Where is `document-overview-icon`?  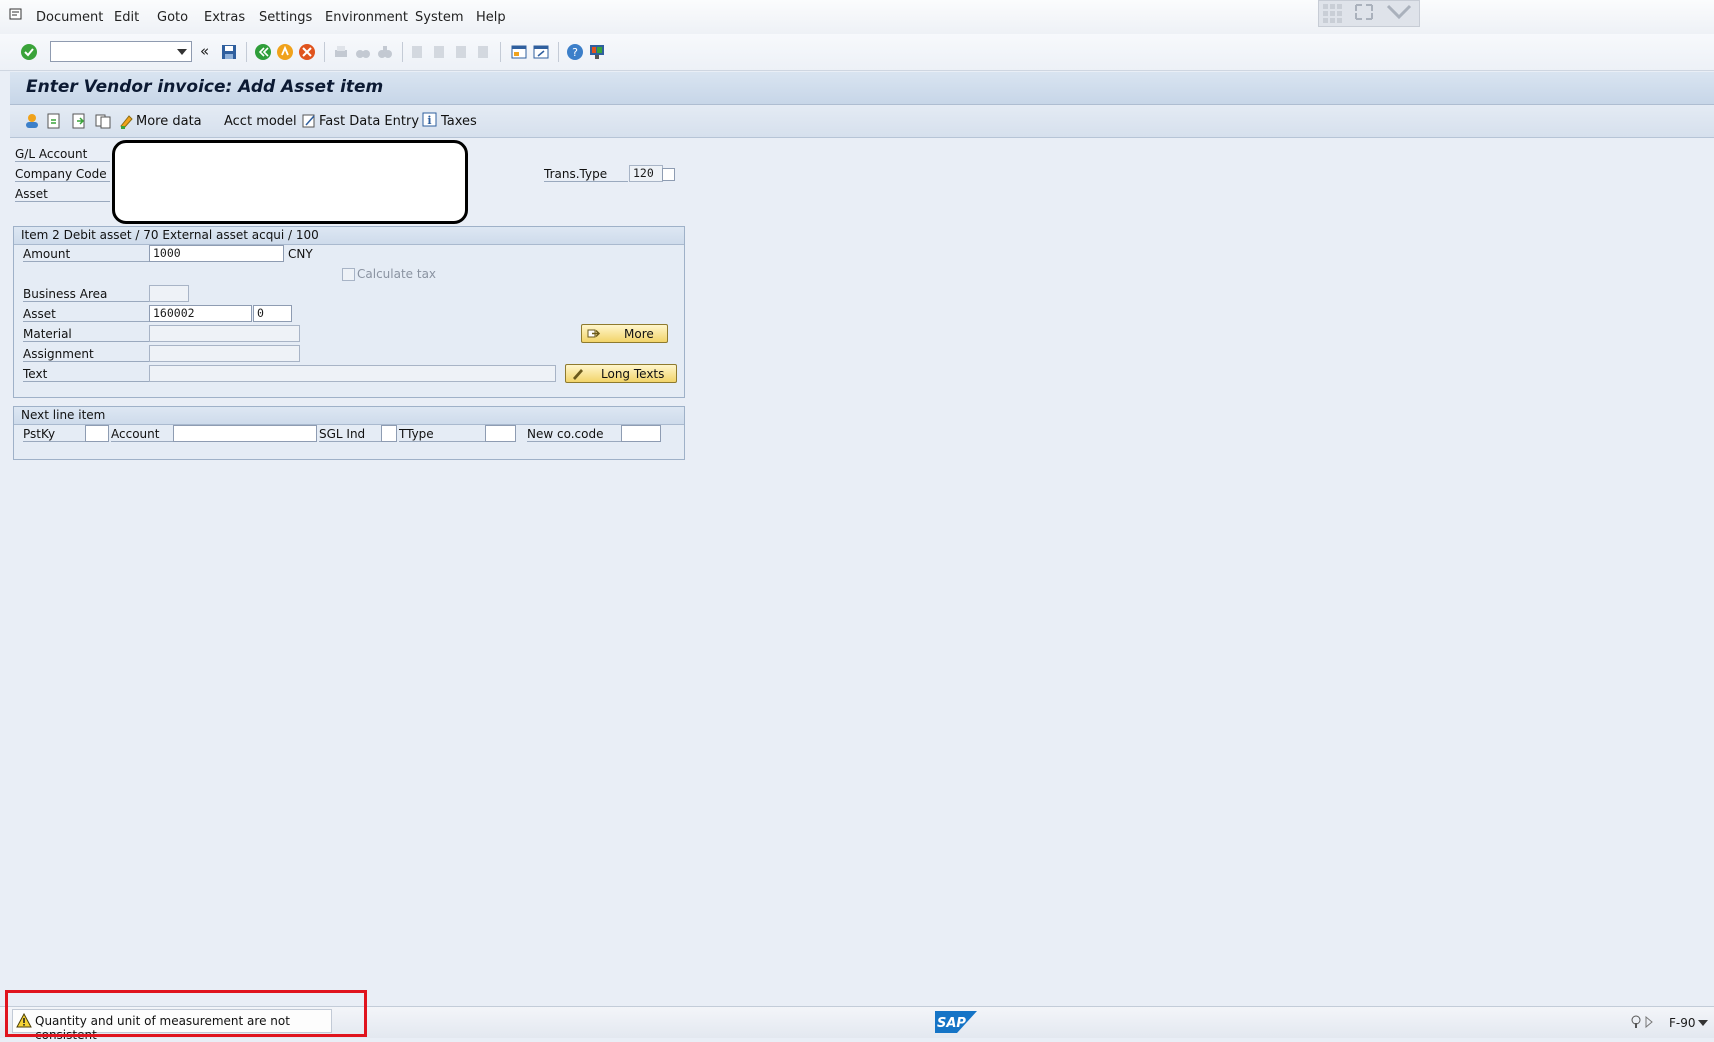 document-overview-icon is located at coordinates (54, 122).